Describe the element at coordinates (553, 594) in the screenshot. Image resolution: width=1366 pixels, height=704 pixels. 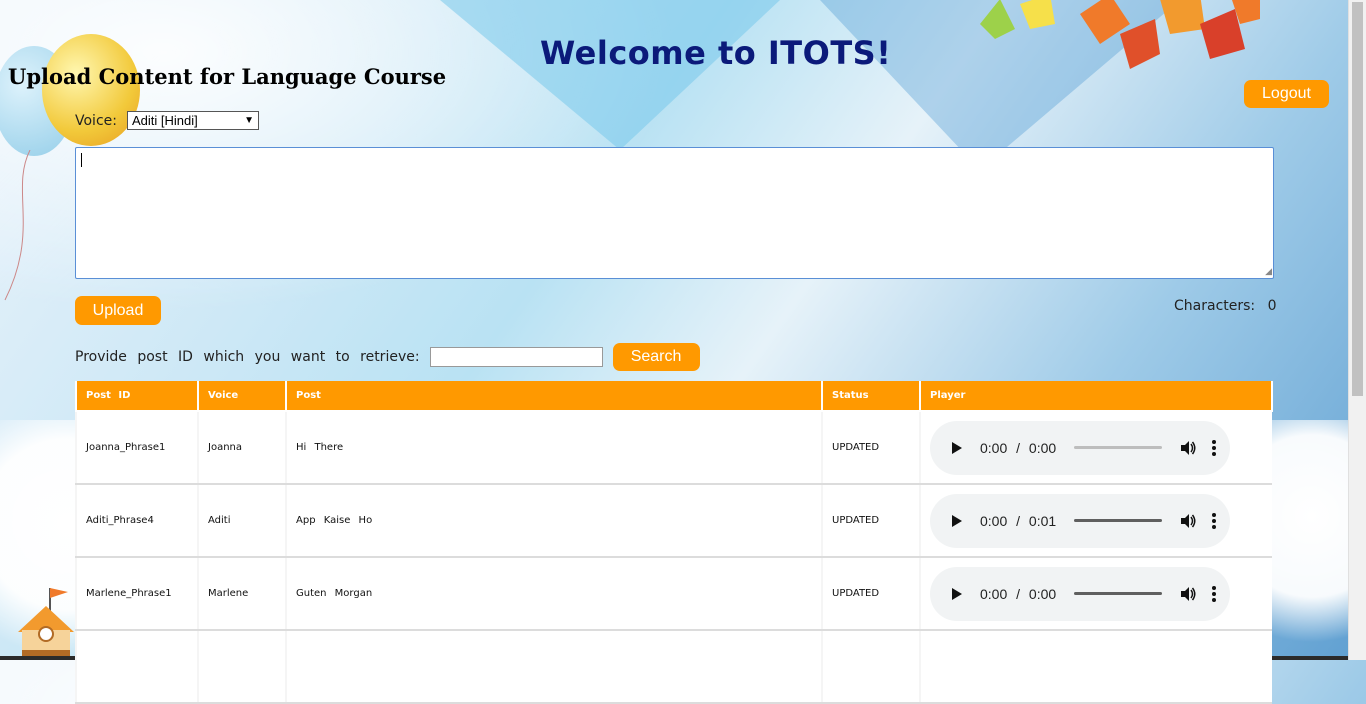
I see `post-cell: Guten Morgan` at that location.